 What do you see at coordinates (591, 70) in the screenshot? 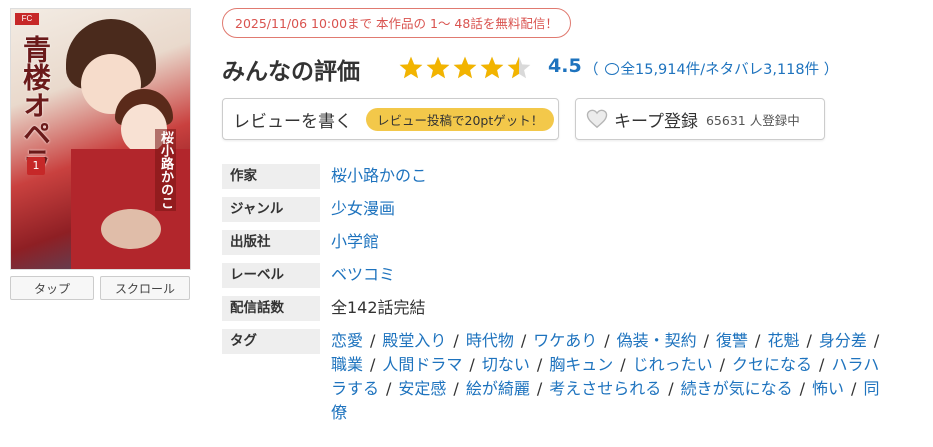
I see `review-count-open-paren: （` at bounding box center [591, 70].